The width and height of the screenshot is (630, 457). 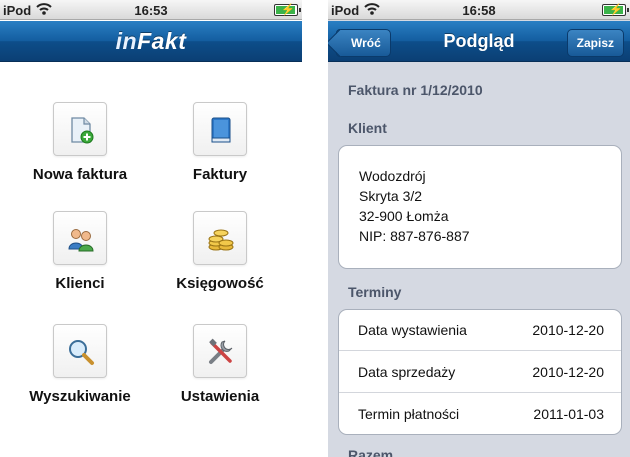 I want to click on back-button: Wróć, so click(x=363, y=43).